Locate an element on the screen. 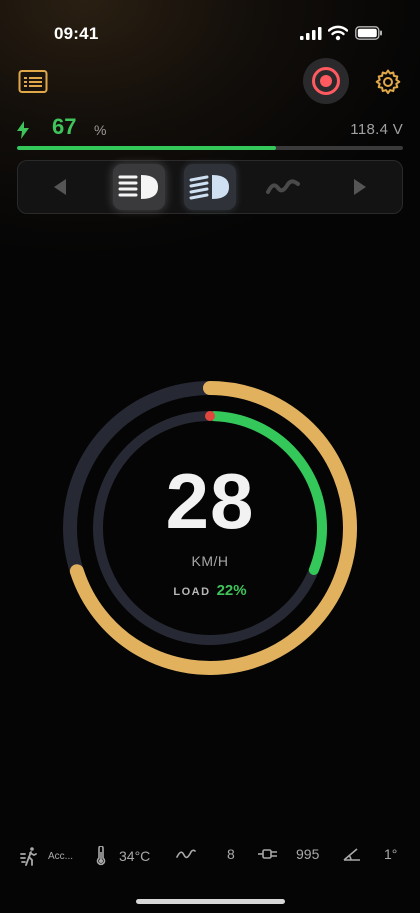  speed-value: 28 is located at coordinates (210, 501).